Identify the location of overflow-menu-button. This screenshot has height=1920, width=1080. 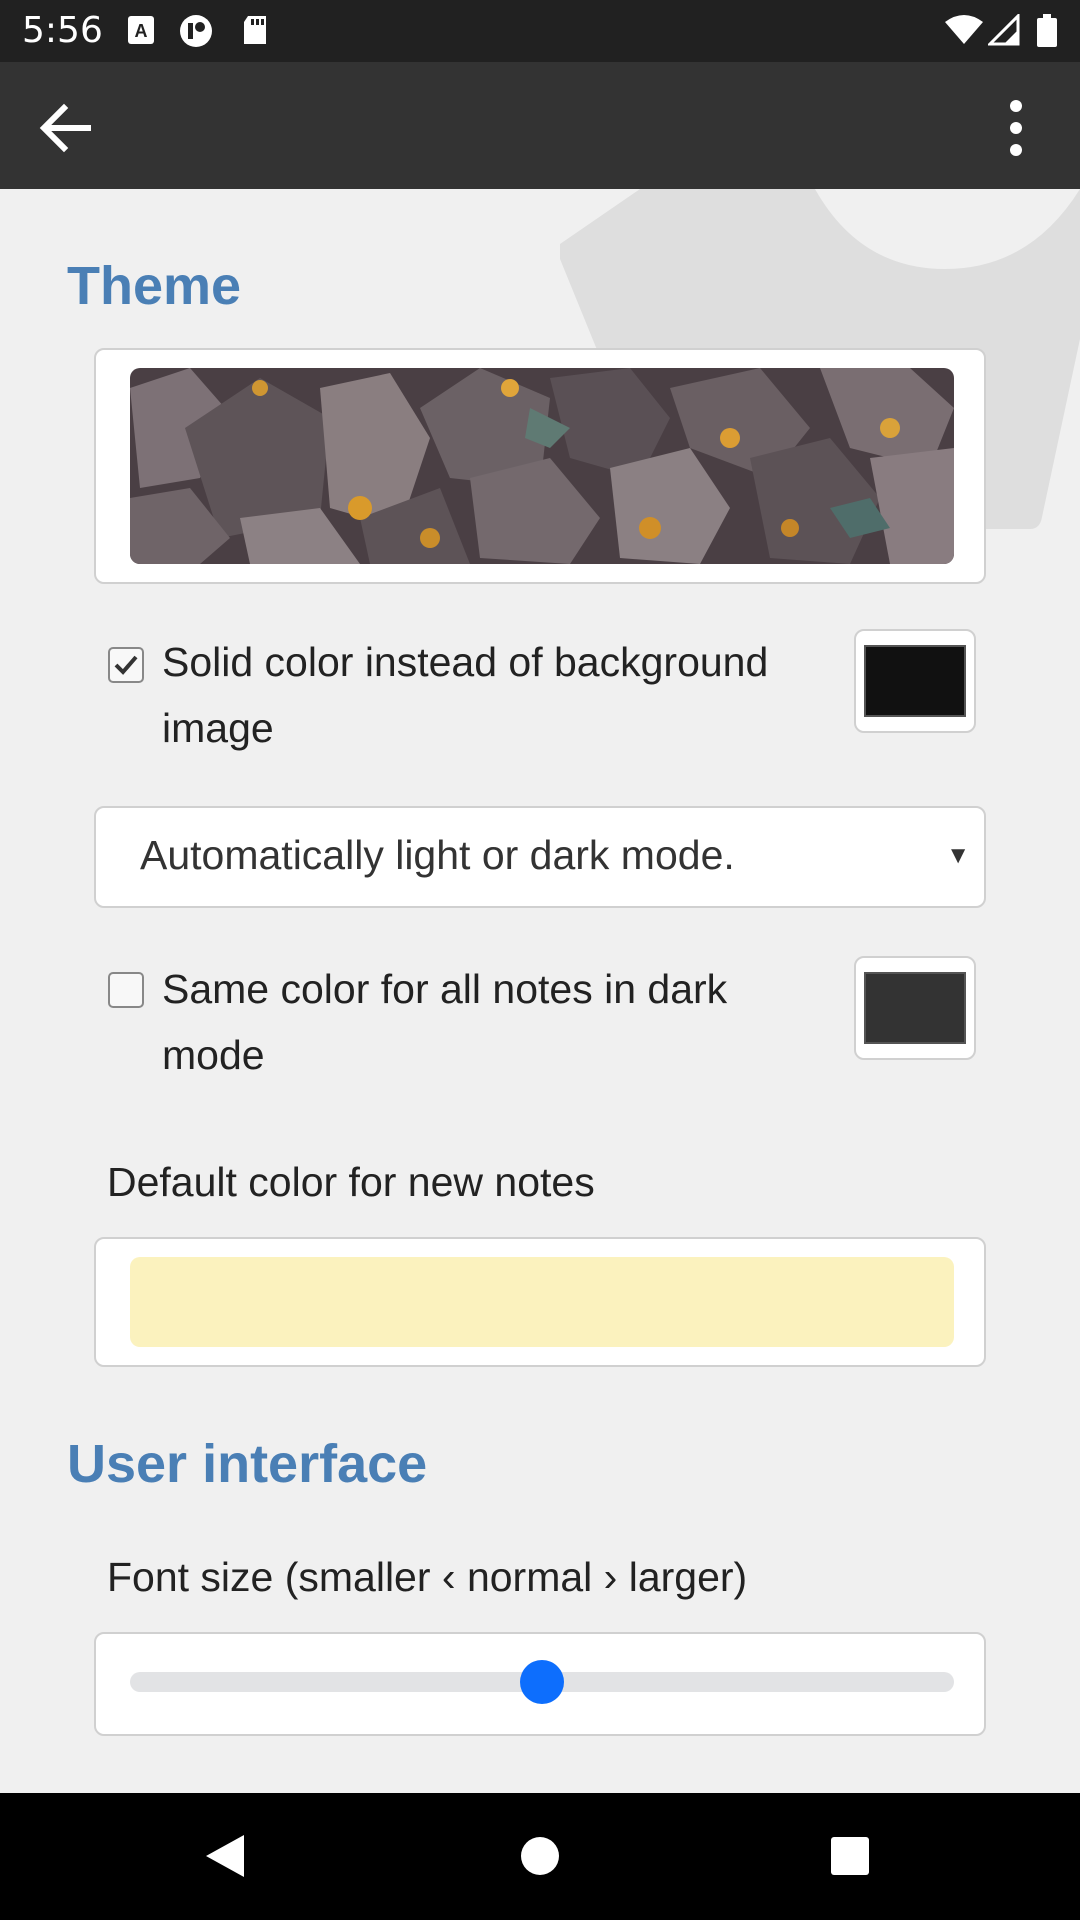
(1016, 128).